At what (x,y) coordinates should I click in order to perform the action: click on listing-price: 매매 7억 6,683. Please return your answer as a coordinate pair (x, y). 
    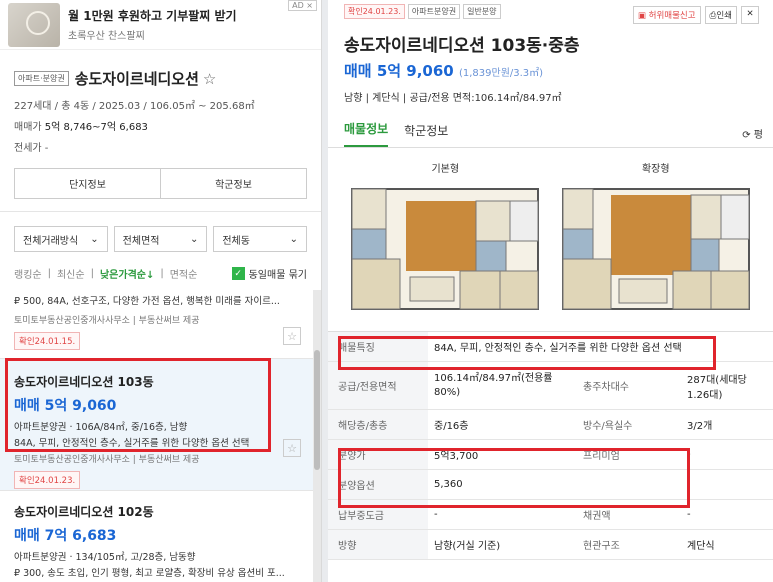
    Looking at the image, I should click on (65, 536).